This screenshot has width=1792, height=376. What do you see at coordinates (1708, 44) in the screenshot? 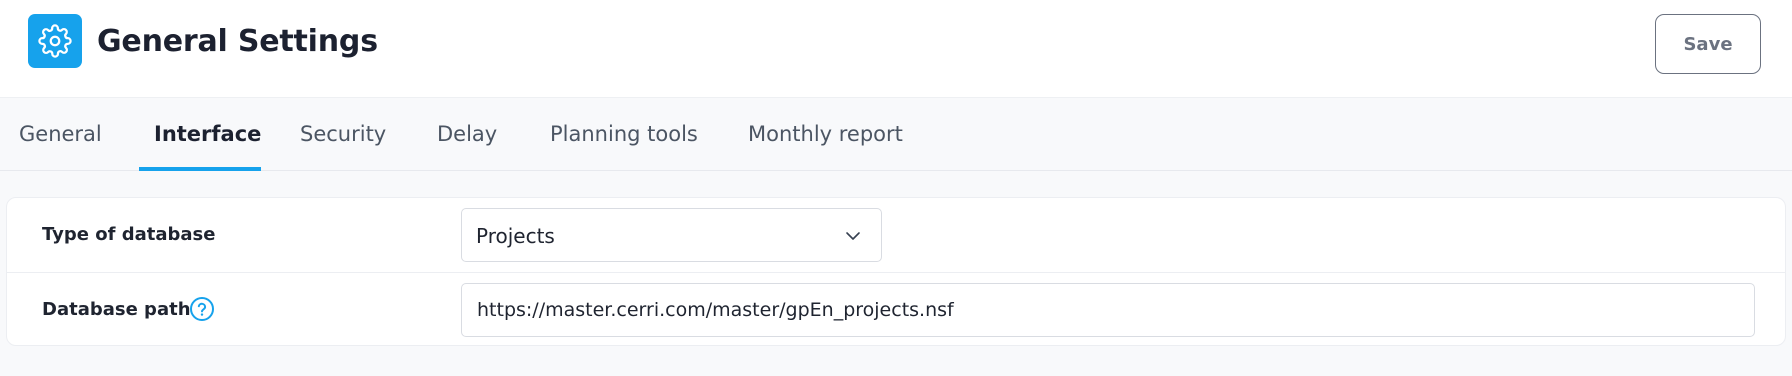
I see `save-button: Save` at bounding box center [1708, 44].